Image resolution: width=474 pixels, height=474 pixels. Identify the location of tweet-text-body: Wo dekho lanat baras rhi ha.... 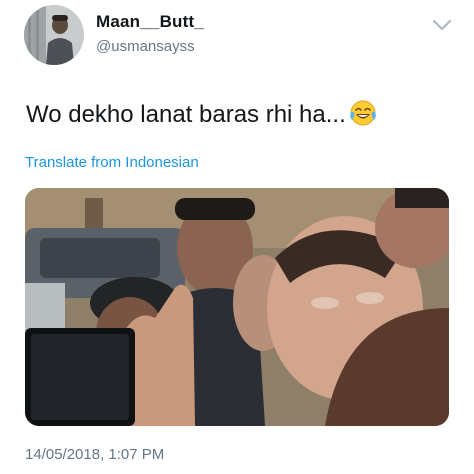
(186, 114).